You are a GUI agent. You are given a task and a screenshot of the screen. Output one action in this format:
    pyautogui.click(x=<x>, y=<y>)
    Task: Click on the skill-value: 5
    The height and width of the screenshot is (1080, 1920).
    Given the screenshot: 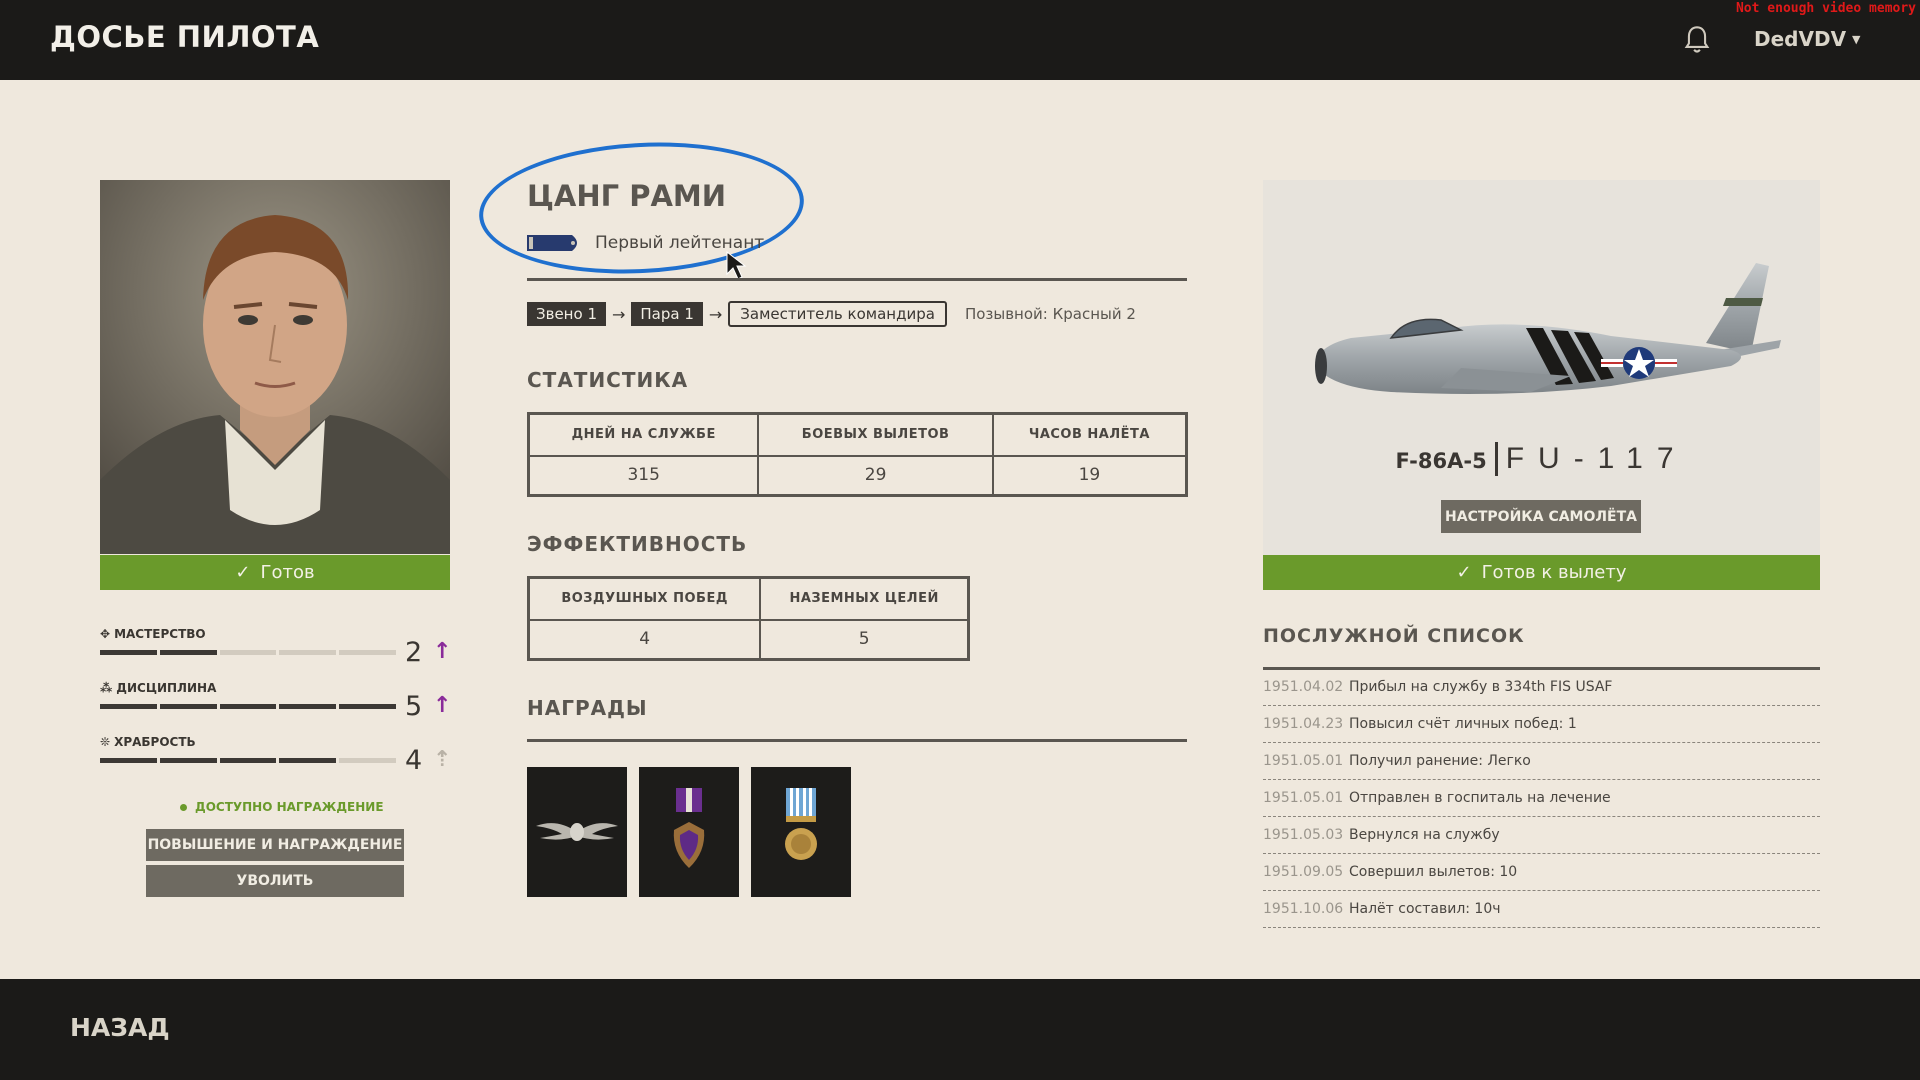 What is the action you would take?
    pyautogui.click(x=414, y=706)
    